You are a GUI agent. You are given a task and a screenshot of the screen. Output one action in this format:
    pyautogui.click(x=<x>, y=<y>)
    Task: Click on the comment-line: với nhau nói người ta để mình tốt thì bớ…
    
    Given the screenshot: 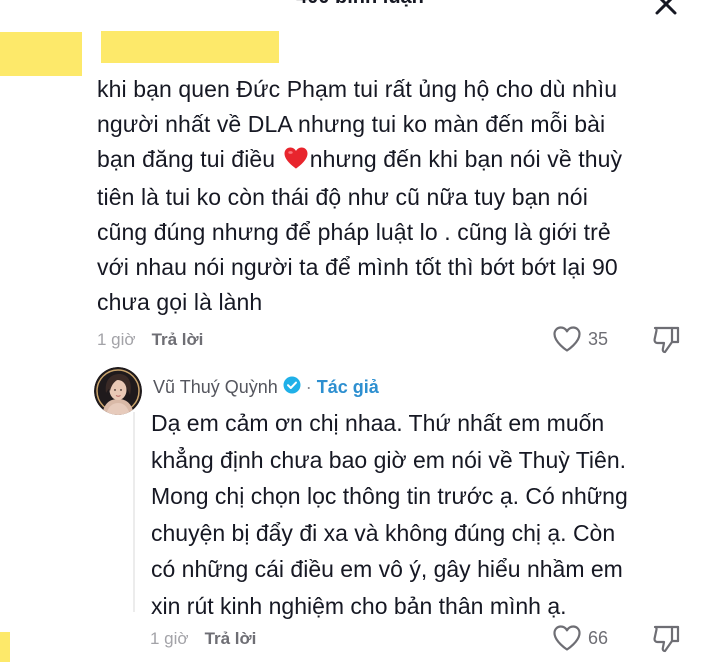 What is the action you would take?
    pyautogui.click(x=357, y=267)
    